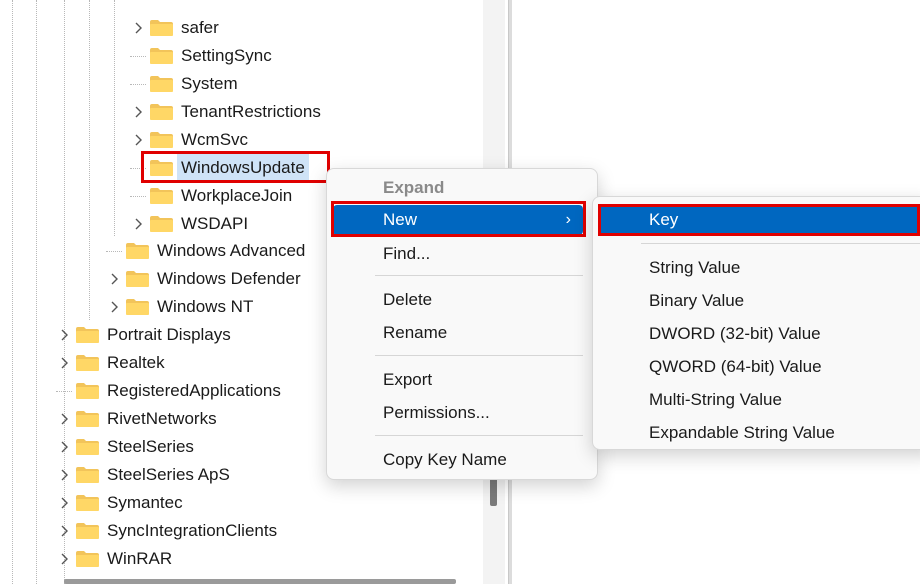 The image size is (920, 584). Describe the element at coordinates (458, 220) in the screenshot. I see `menu-item-new: New ›` at that location.